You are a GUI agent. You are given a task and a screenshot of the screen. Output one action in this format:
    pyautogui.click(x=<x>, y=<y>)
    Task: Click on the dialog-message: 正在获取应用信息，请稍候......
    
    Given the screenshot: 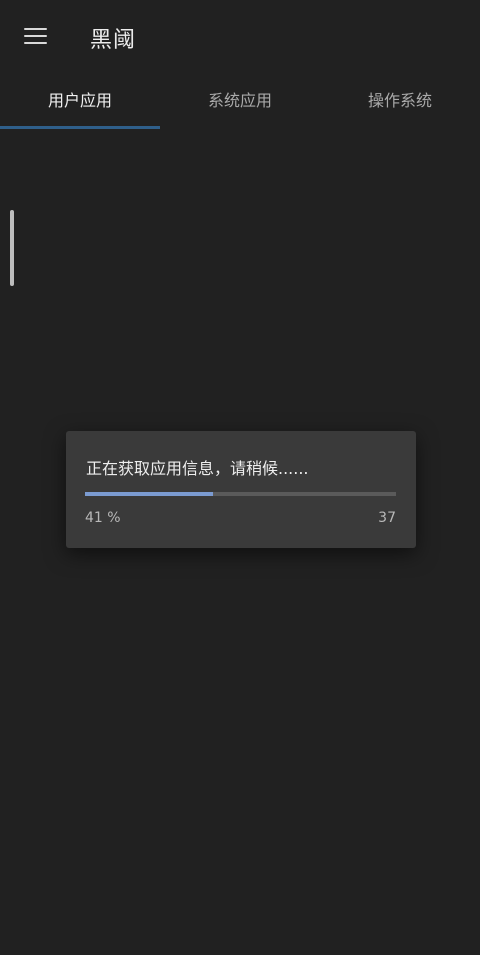 What is the action you would take?
    pyautogui.click(x=197, y=468)
    